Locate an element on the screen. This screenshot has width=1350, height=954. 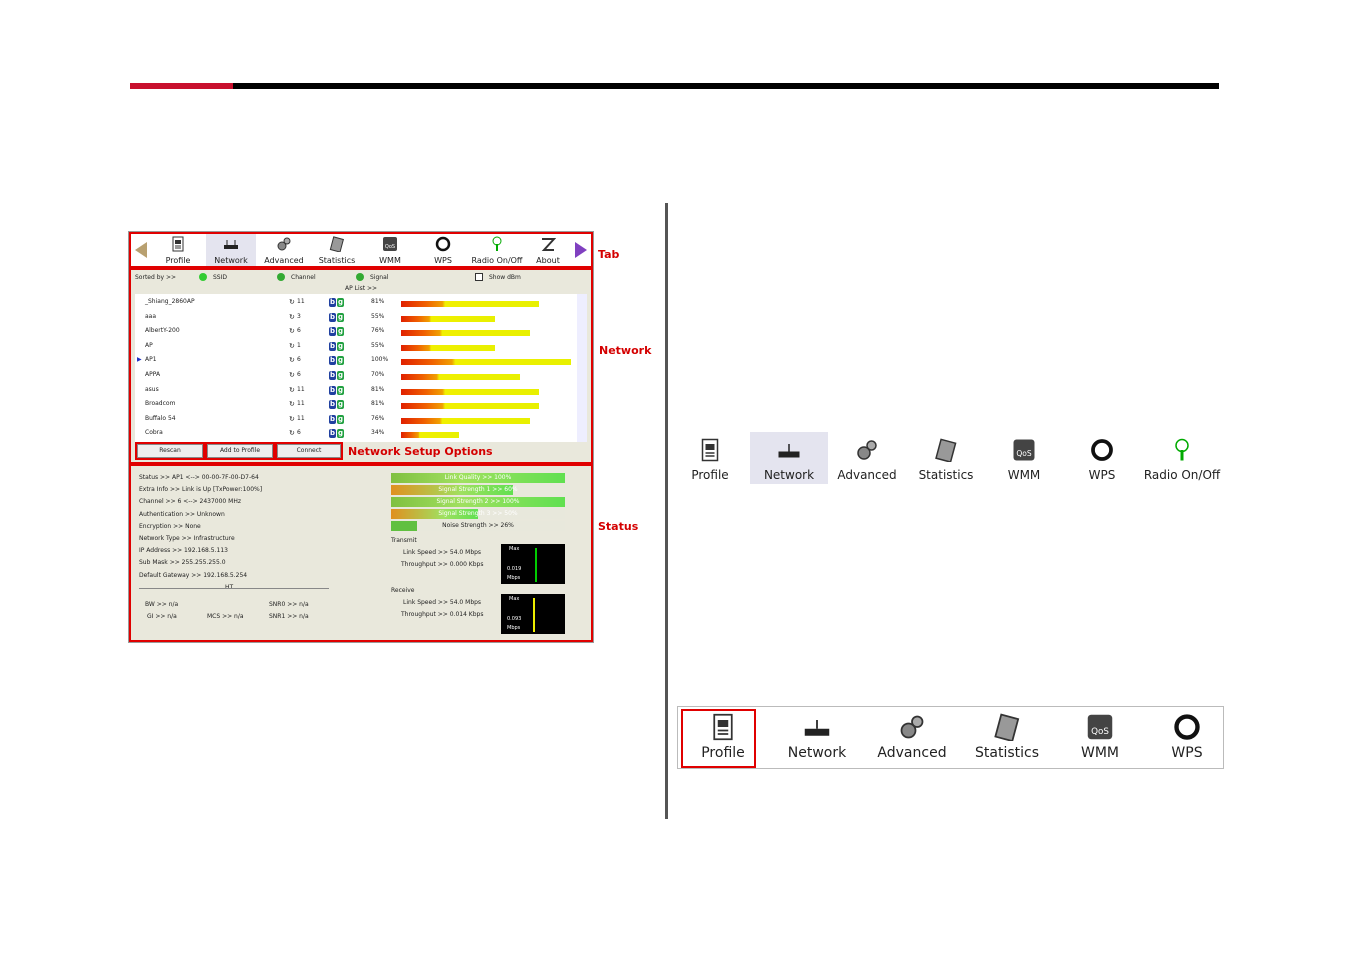
toolbar2-wps: WPS is located at coordinates (1187, 737).